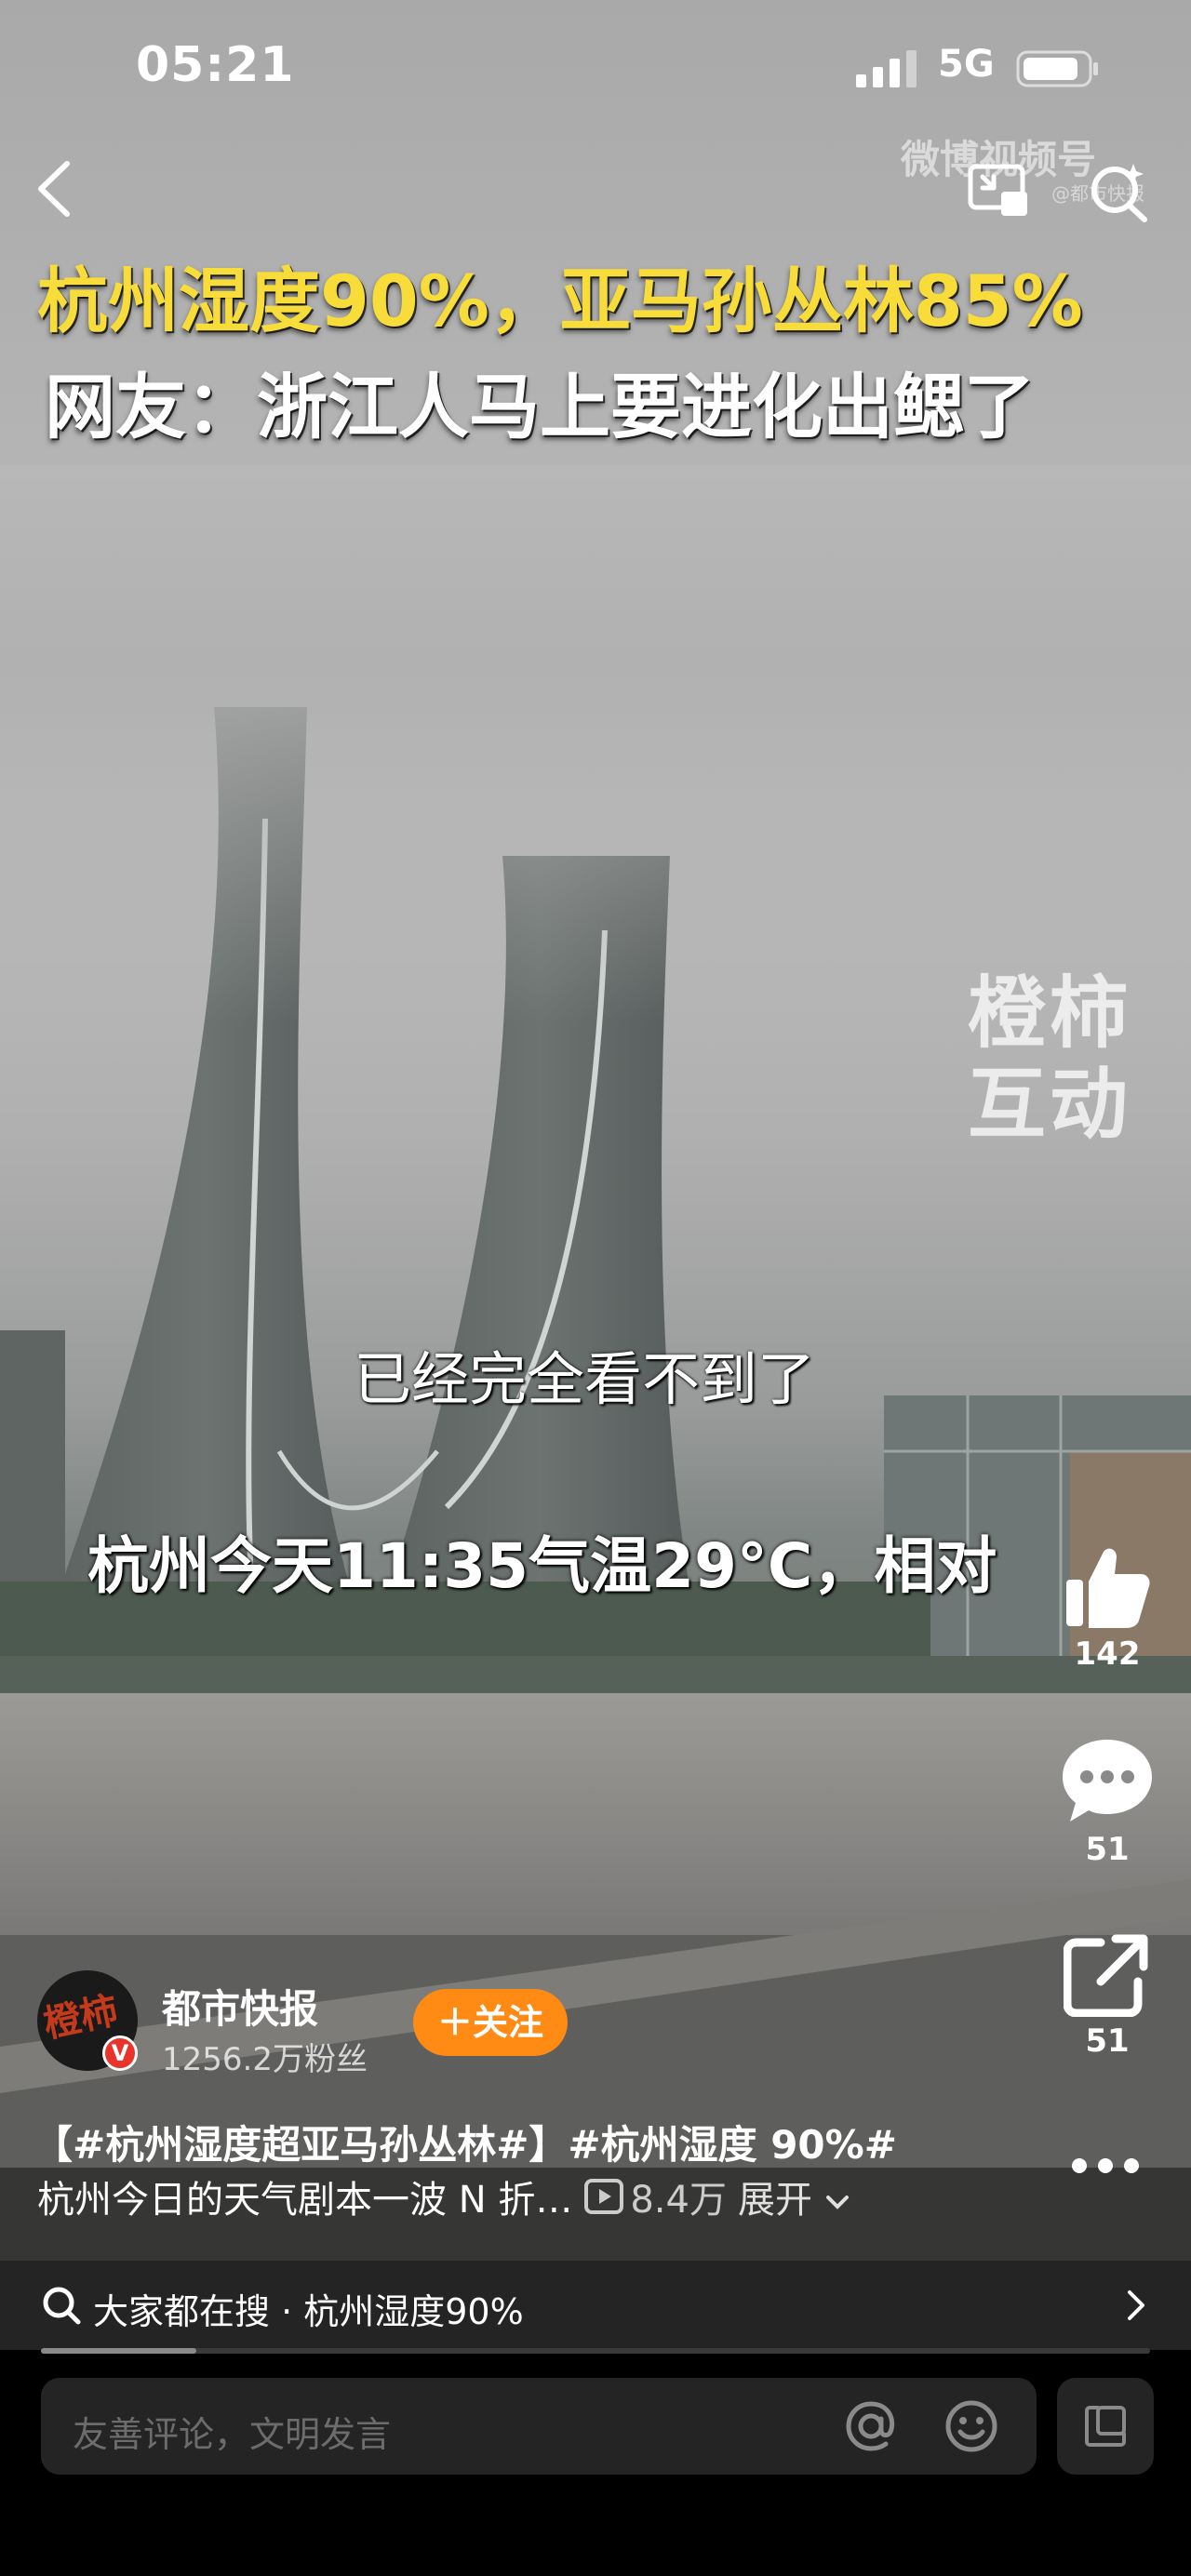  I want to click on author-fan-count: 1256.2万粉丝, so click(265, 2059).